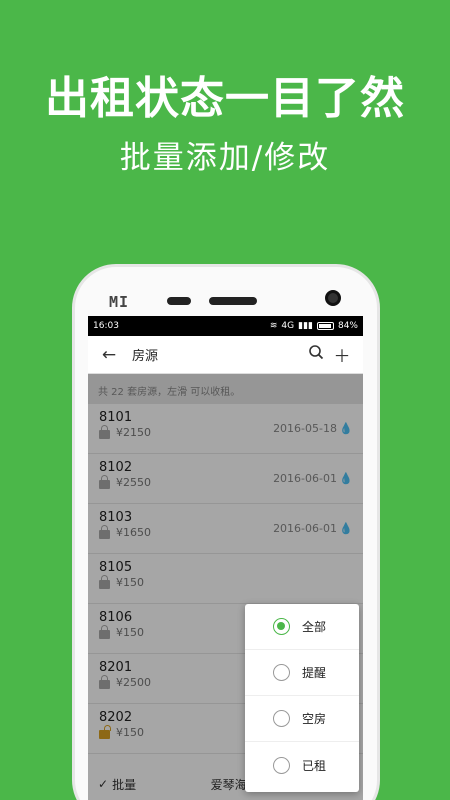  What do you see at coordinates (225, 158) in the screenshot?
I see `banner-subline: 批量添加/修改` at bounding box center [225, 158].